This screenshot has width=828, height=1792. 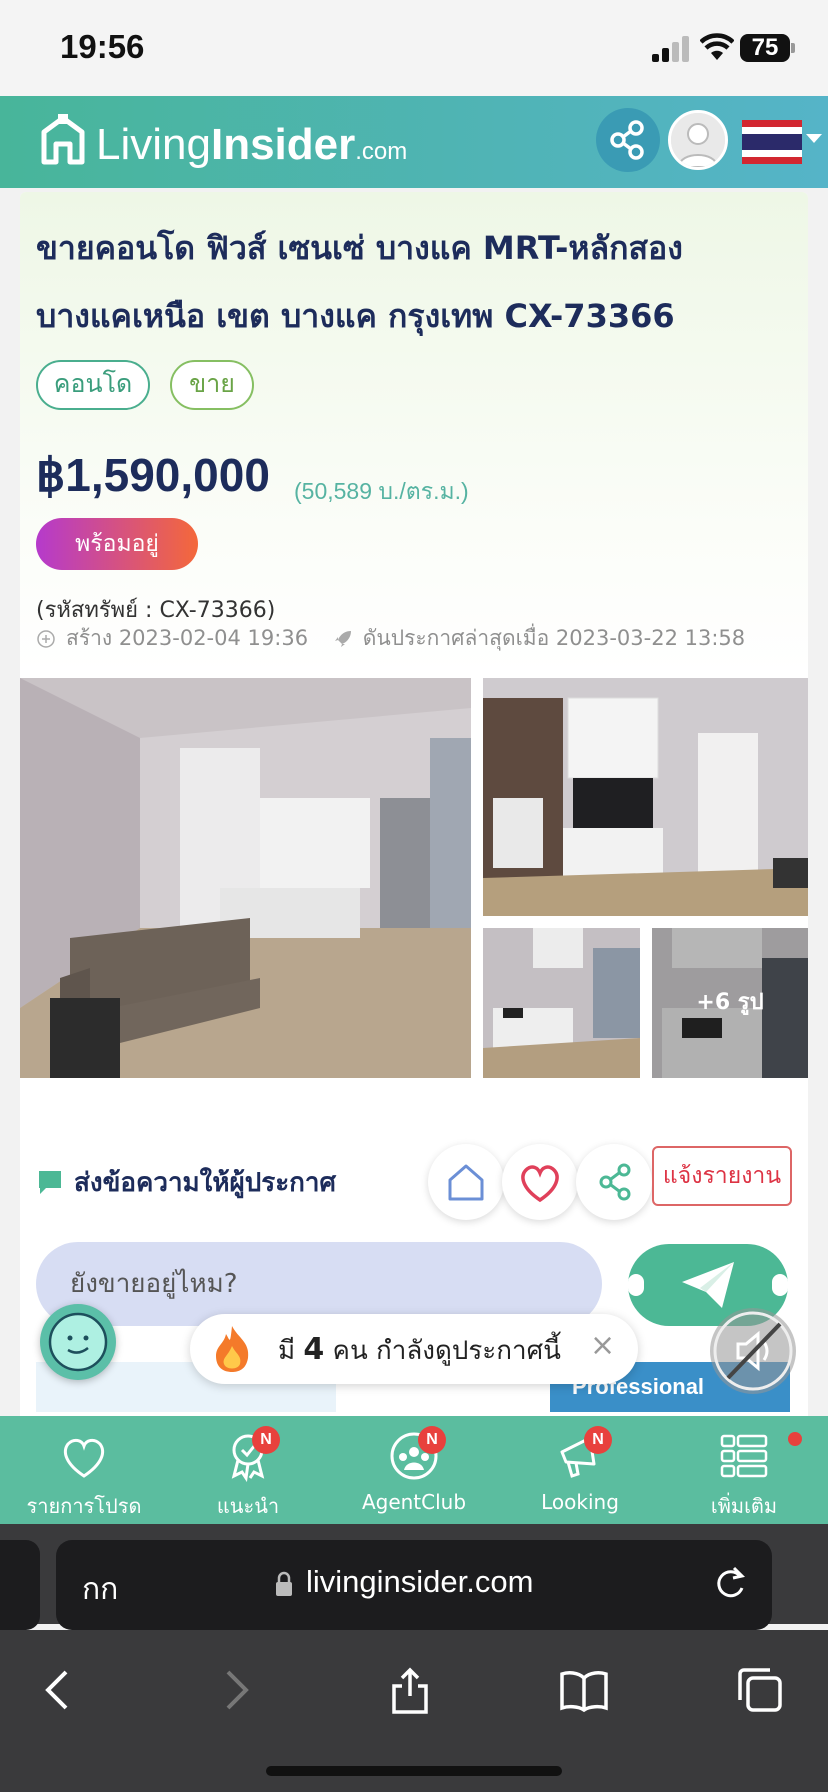 What do you see at coordinates (584, 1690) in the screenshot?
I see `bookmarks-book-icon` at bounding box center [584, 1690].